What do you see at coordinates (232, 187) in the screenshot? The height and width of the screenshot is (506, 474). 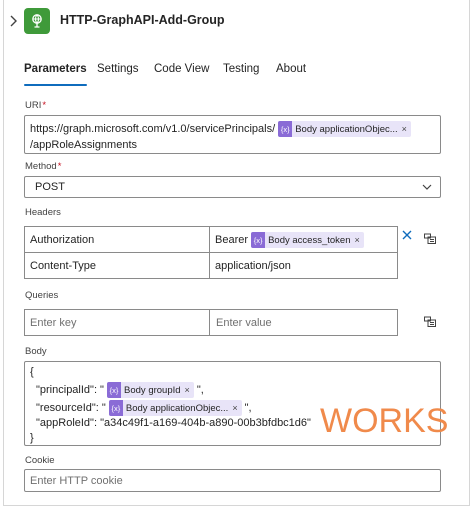 I see `method-select: POST` at bounding box center [232, 187].